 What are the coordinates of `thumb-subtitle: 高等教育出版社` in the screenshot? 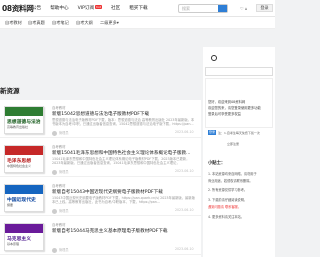 It's located at (18, 127).